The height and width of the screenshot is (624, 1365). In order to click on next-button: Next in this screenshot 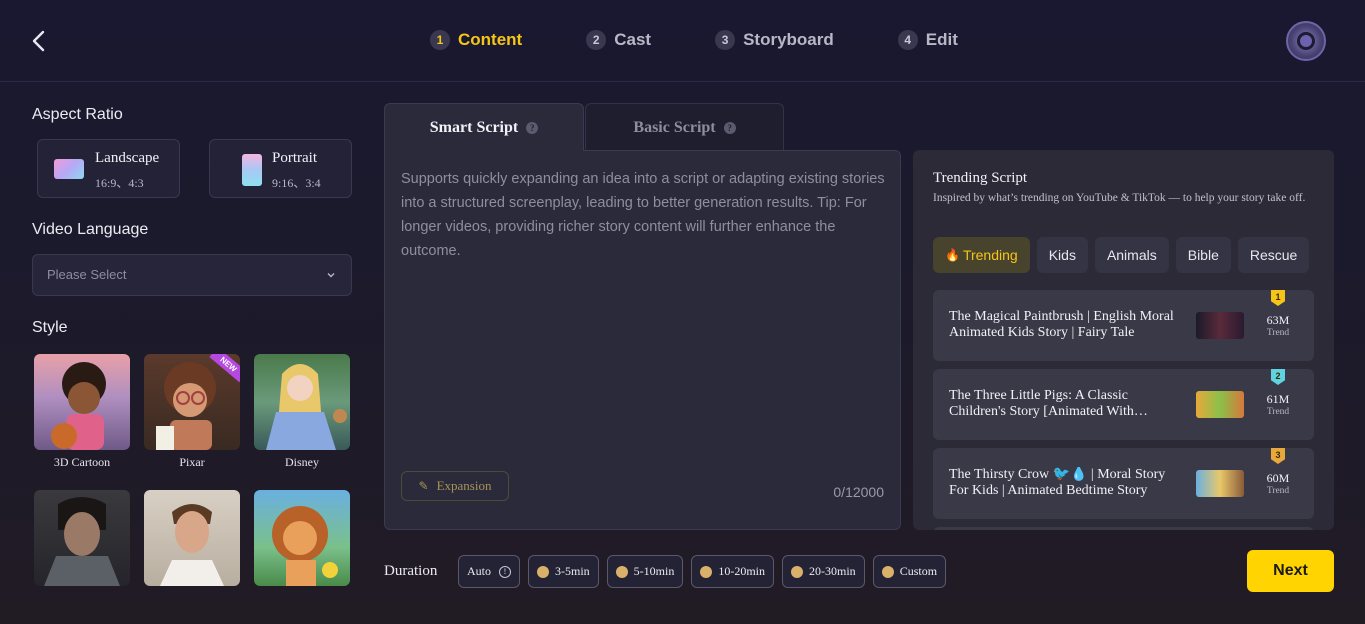, I will do `click(1290, 571)`.